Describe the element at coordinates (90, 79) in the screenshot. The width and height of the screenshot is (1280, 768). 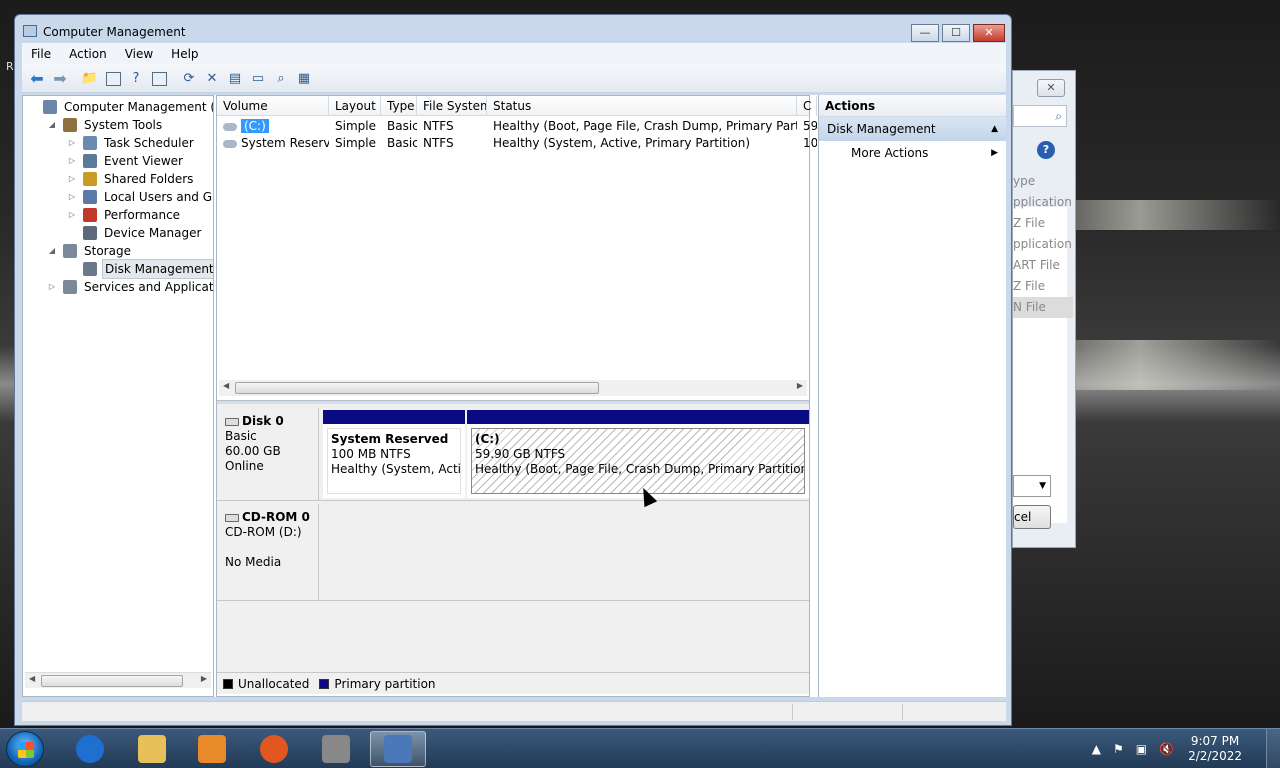
I see `up-folder-icon: 📁` at that location.